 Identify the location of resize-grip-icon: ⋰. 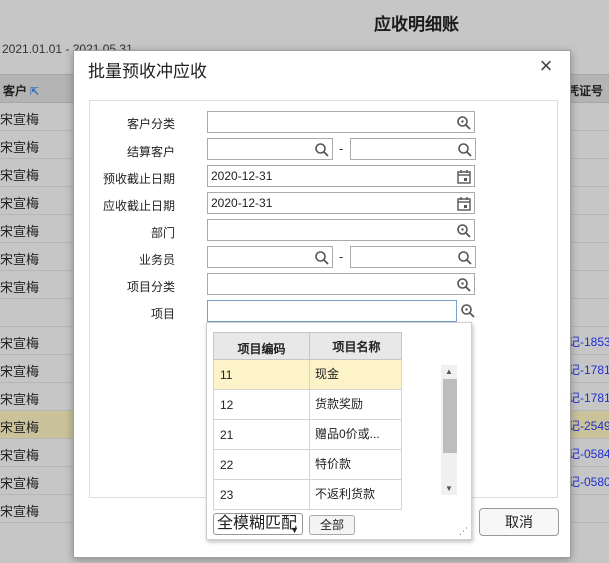
(463, 531).